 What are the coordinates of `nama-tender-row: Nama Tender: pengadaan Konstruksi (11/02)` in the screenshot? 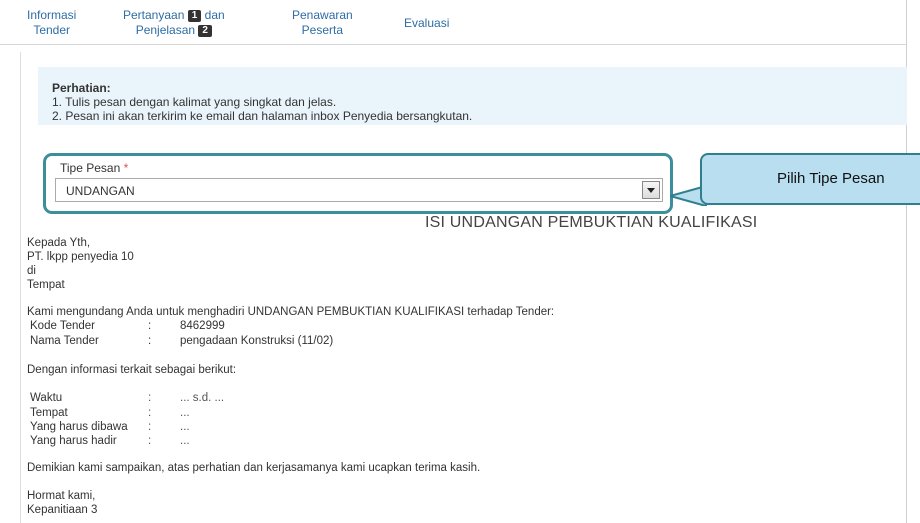 It's located at (181, 341).